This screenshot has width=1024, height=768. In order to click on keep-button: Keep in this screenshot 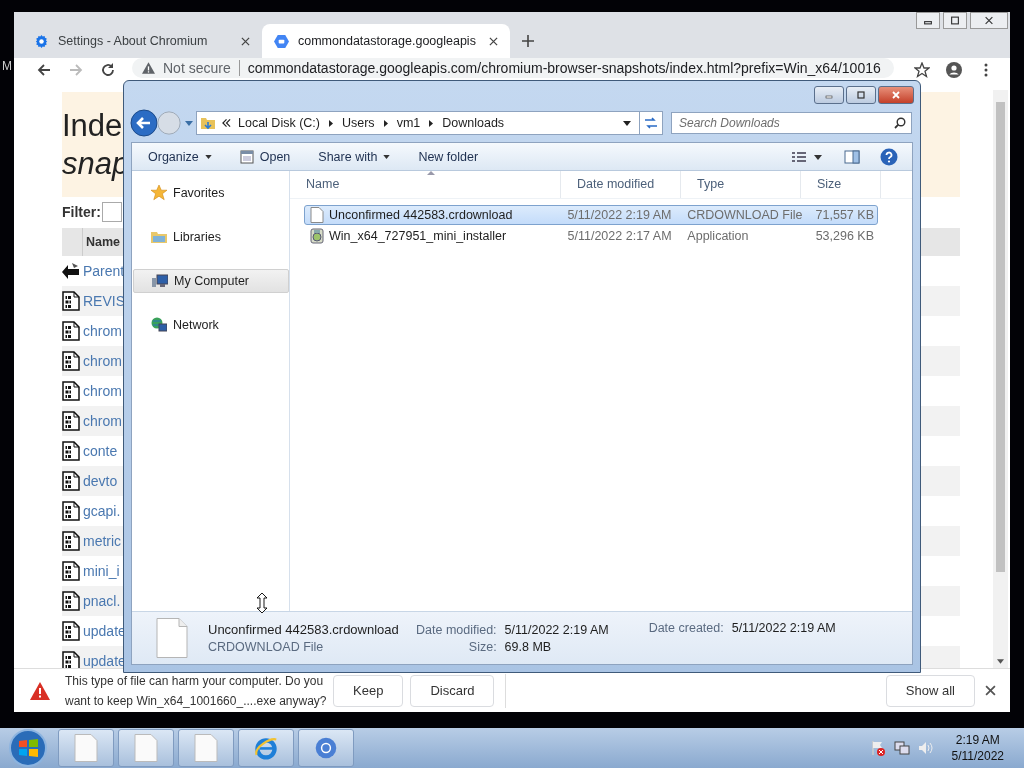, I will do `click(368, 690)`.